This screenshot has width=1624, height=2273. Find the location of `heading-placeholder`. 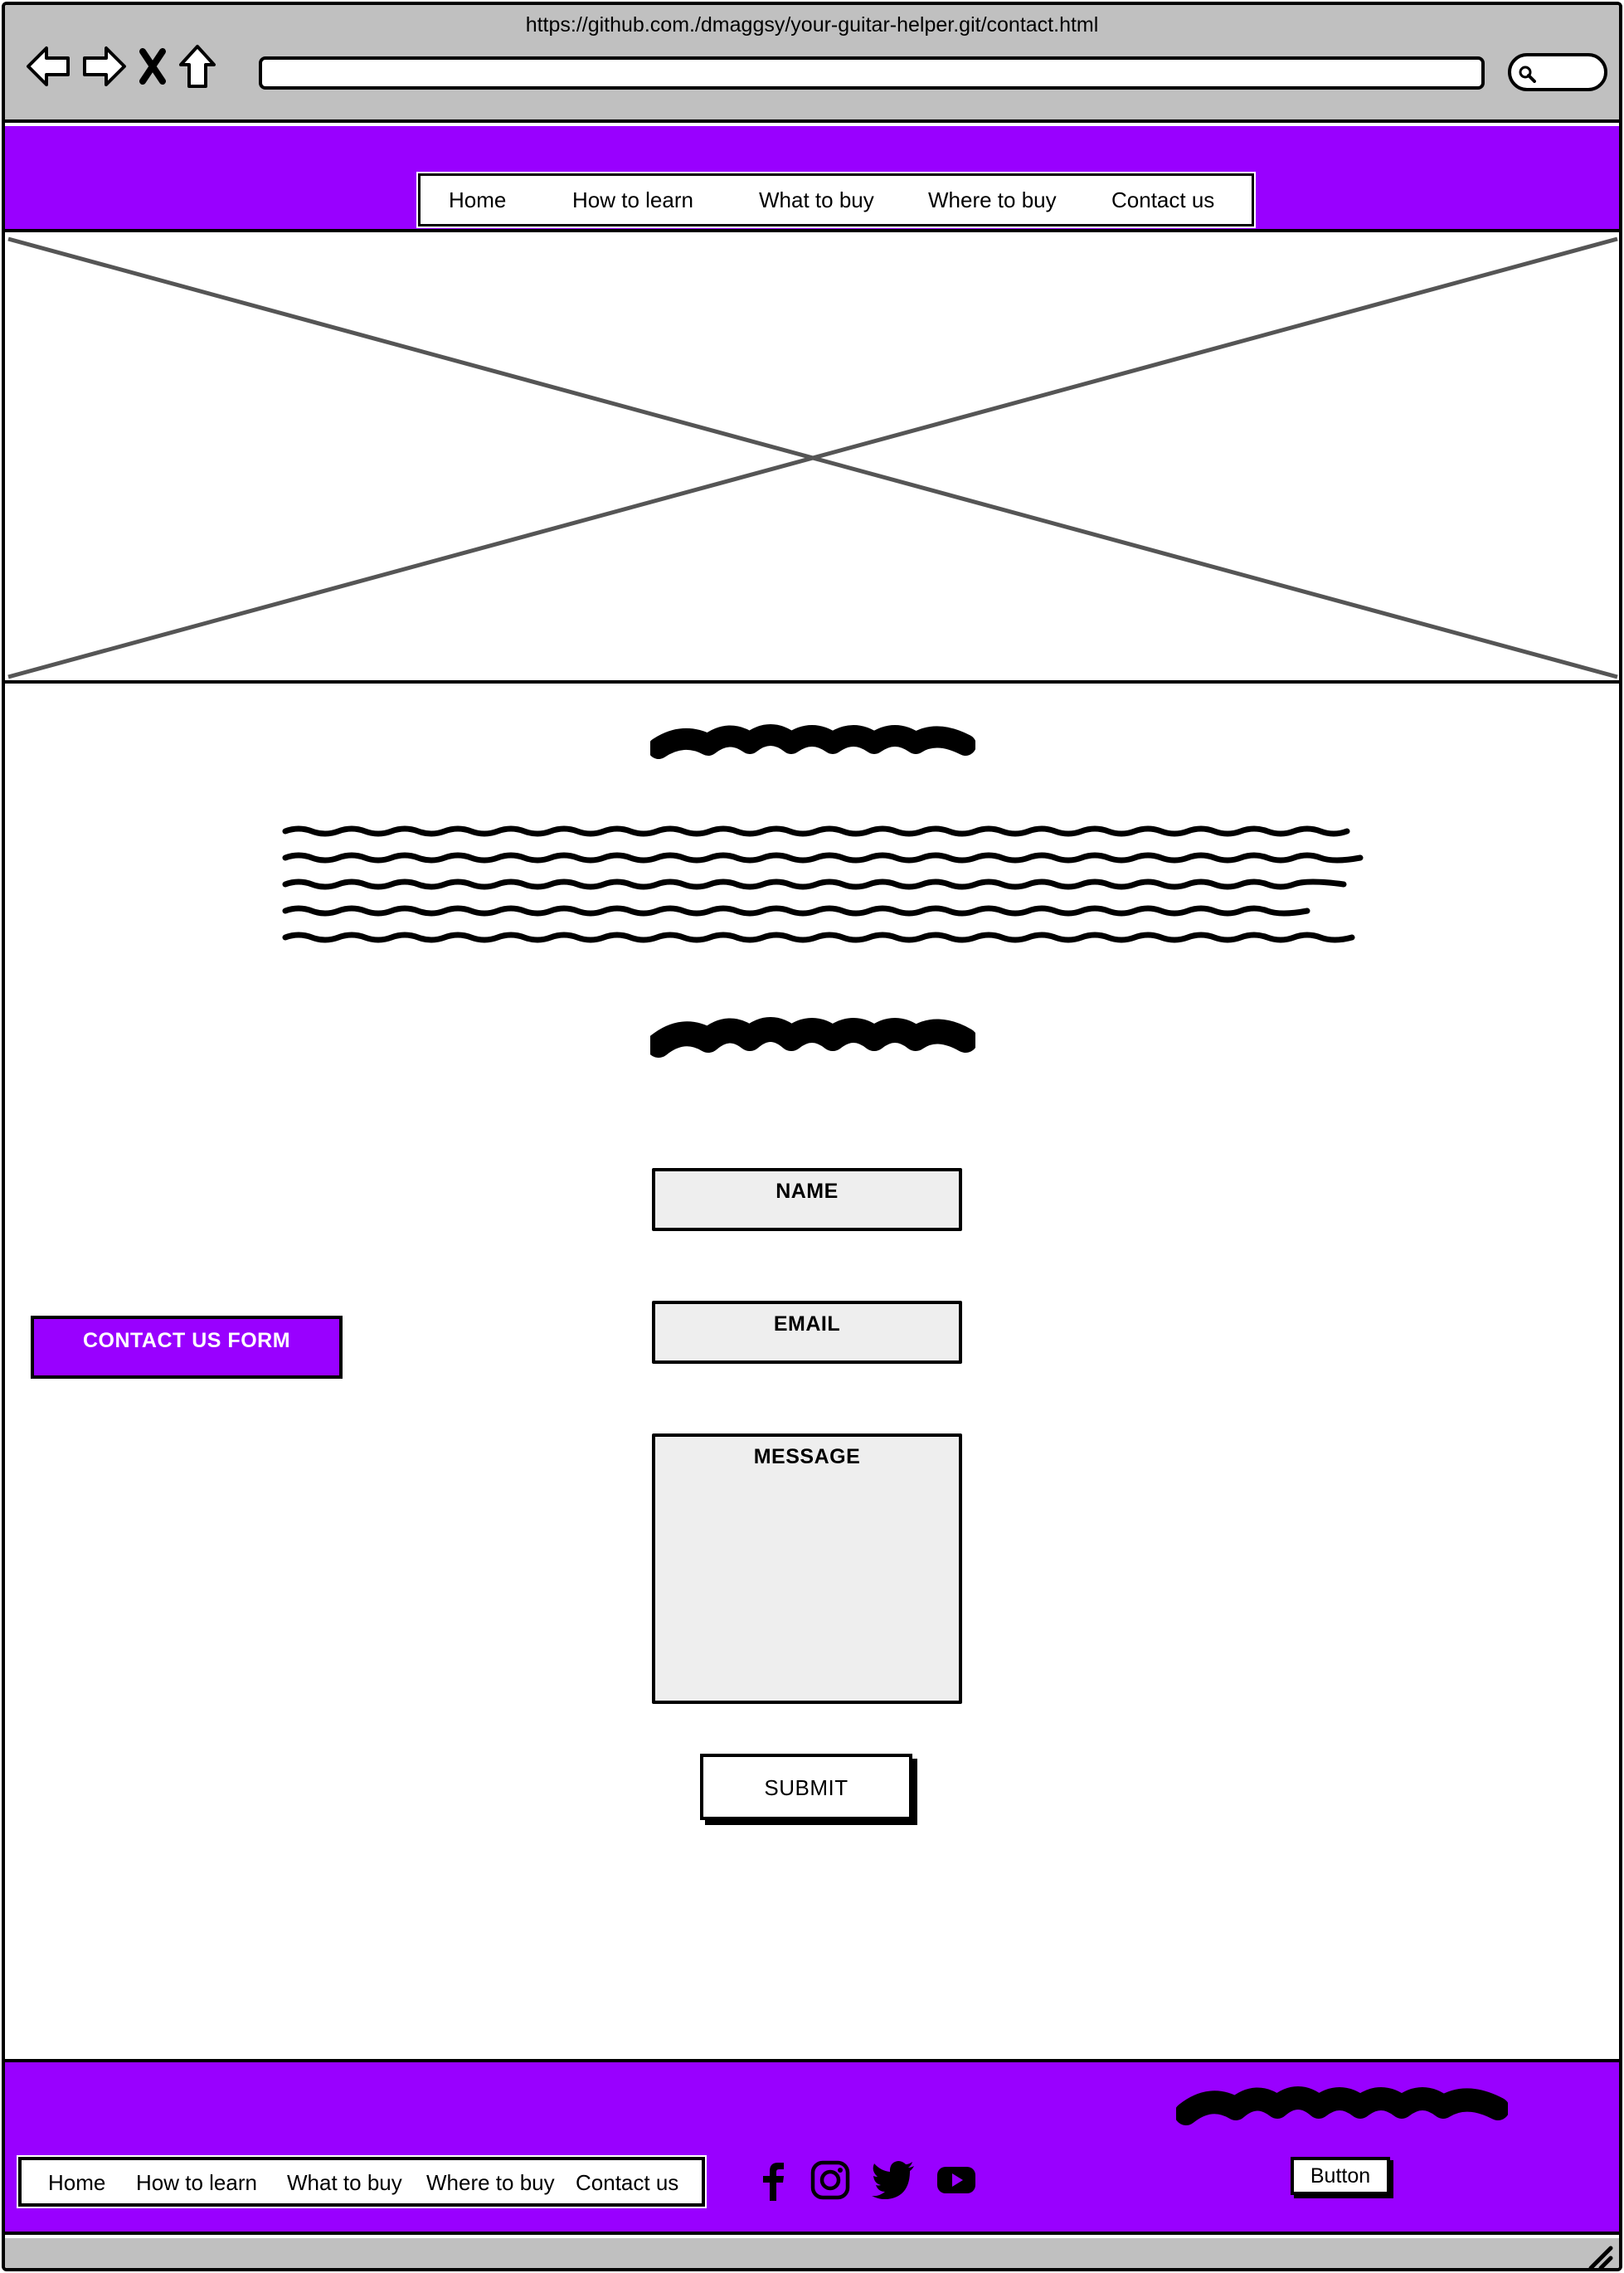

heading-placeholder is located at coordinates (812, 742).